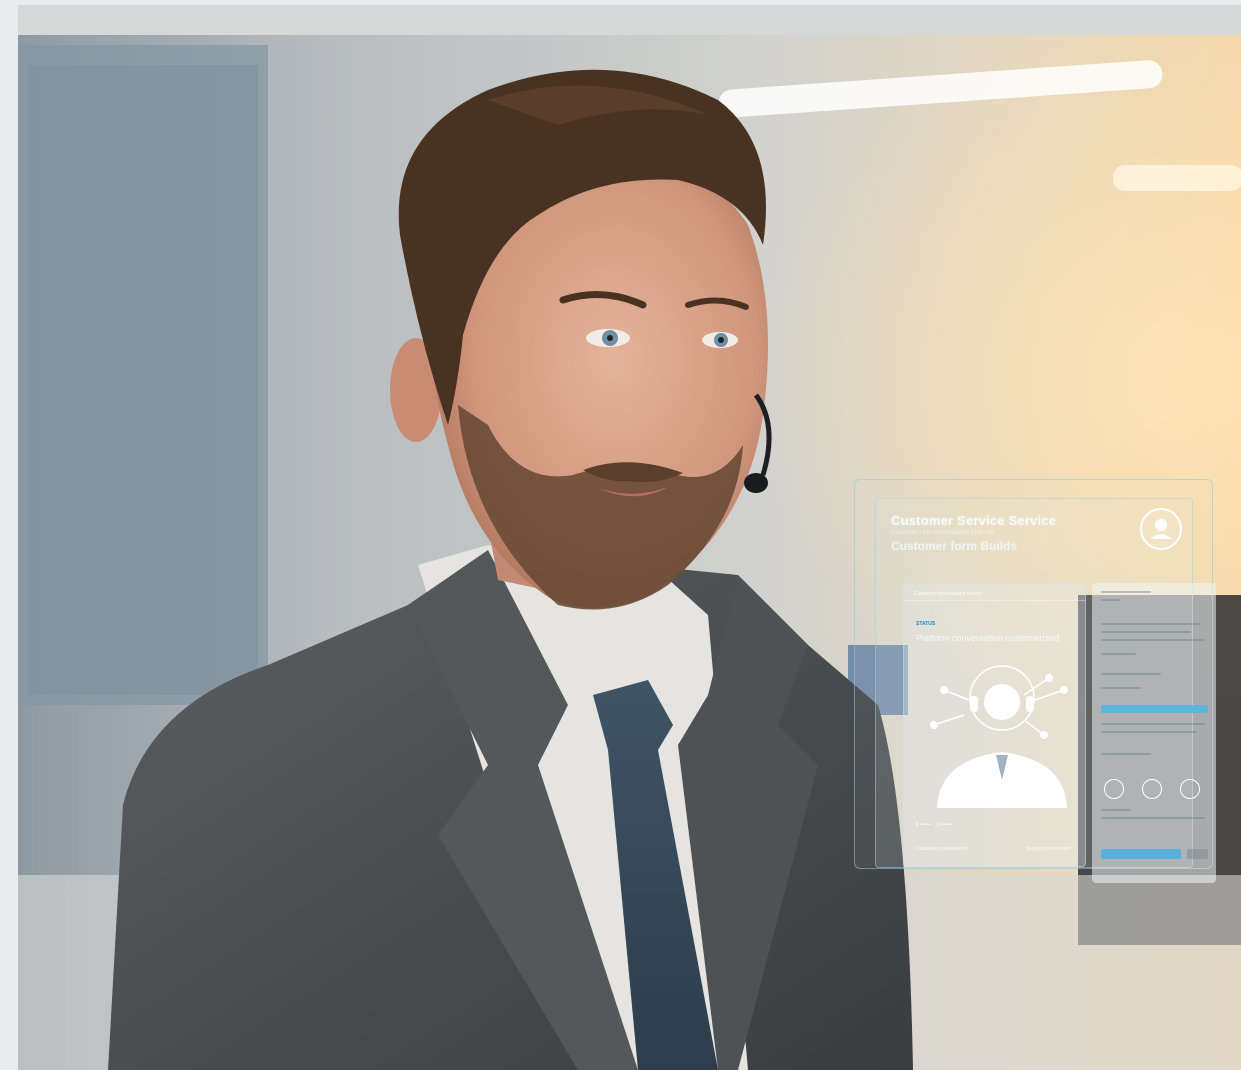 The image size is (1241, 1070). I want to click on primary-button, so click(1141, 854).